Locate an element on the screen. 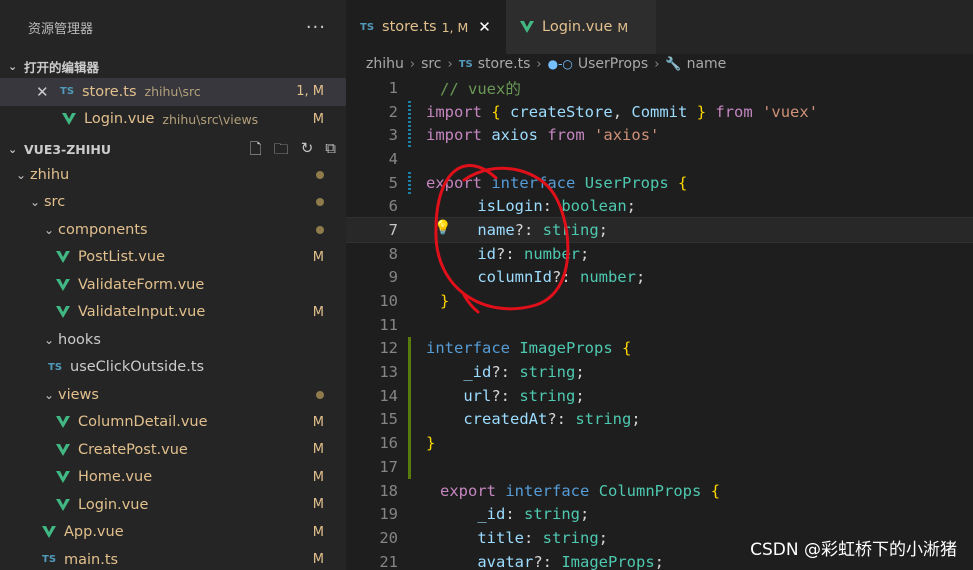 The width and height of the screenshot is (973, 570). tree-item-label: App.vue is located at coordinates (94, 532).